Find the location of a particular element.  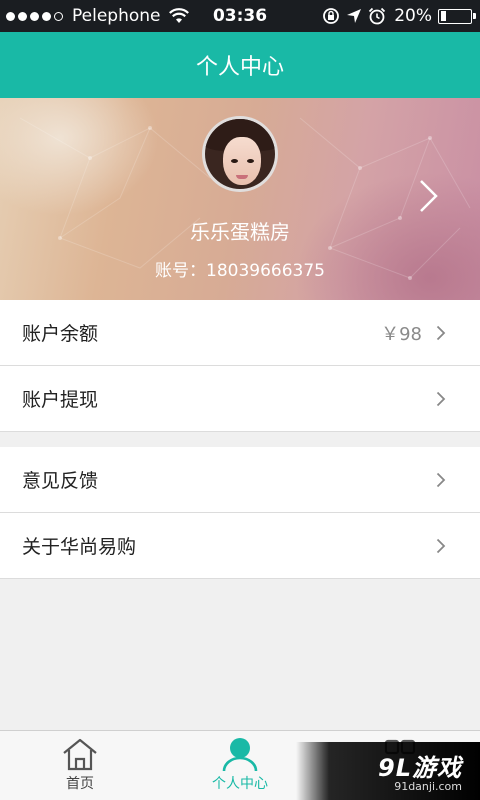

rotation-lock-icon is located at coordinates (331, 16).